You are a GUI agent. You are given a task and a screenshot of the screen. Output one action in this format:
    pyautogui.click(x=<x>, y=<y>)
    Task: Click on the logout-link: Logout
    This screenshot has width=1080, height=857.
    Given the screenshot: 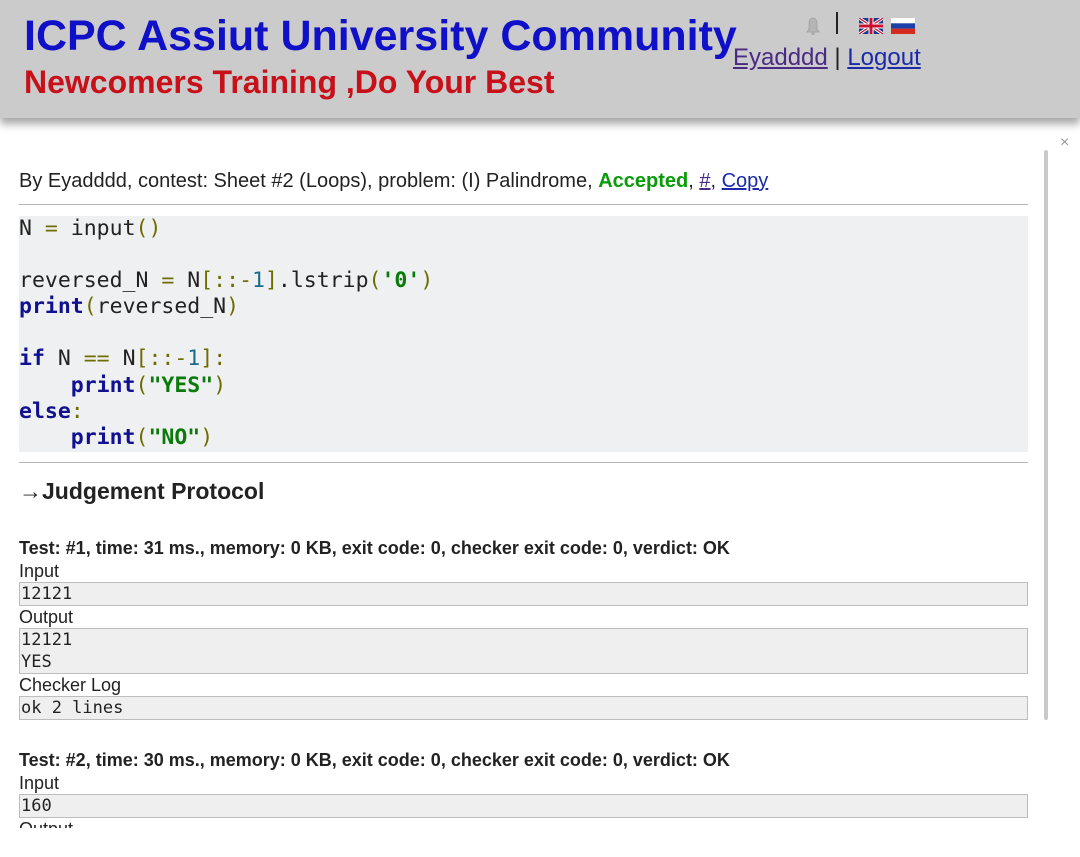 What is the action you would take?
    pyautogui.click(x=883, y=57)
    